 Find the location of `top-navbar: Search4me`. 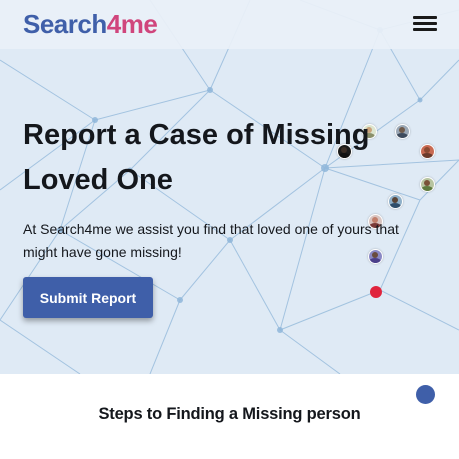

top-navbar: Search4me is located at coordinates (229, 24).